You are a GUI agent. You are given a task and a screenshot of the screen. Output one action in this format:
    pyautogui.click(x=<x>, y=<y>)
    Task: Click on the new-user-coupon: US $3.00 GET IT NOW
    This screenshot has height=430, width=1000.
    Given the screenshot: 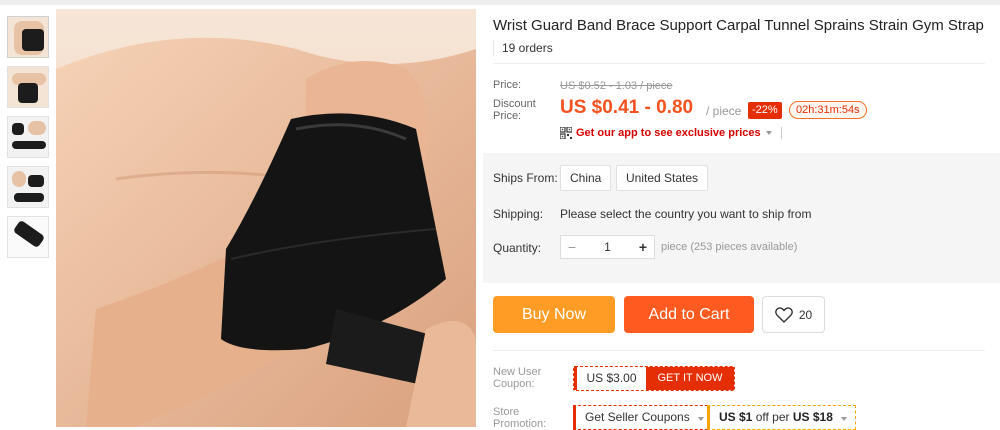 What is the action you would take?
    pyautogui.click(x=654, y=378)
    